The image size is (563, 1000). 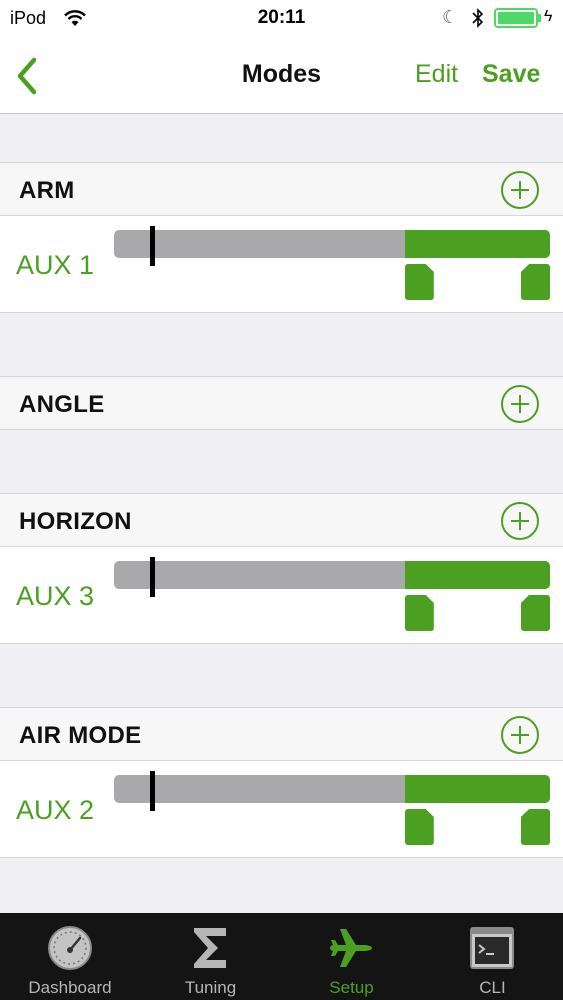 I want to click on tab-label: Setup, so click(x=351, y=987).